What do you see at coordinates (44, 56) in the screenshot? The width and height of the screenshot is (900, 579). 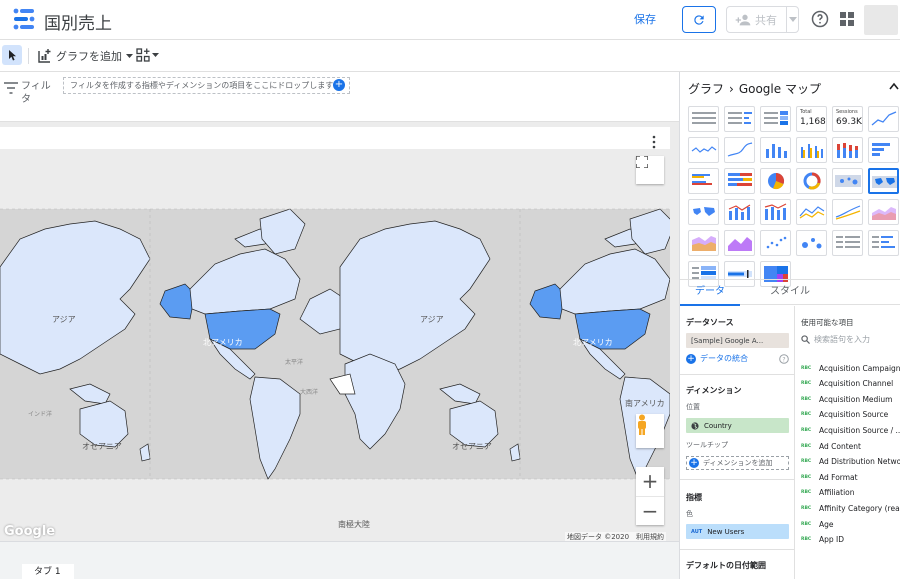 I see `add-chart-icon` at bounding box center [44, 56].